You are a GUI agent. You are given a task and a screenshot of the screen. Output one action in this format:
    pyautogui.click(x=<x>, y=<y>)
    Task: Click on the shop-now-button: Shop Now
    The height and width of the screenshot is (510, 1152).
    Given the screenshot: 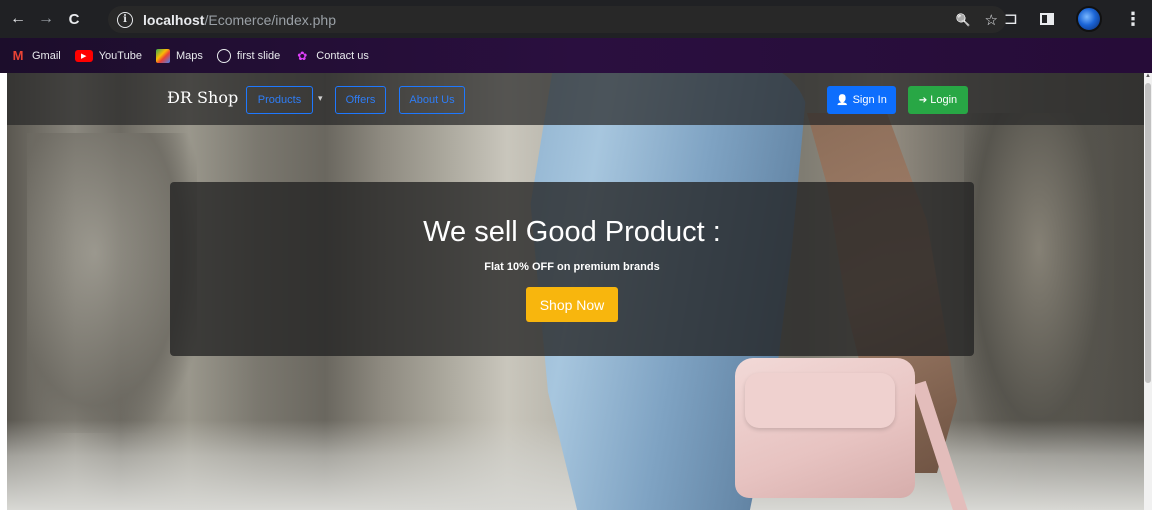 What is the action you would take?
    pyautogui.click(x=572, y=304)
    